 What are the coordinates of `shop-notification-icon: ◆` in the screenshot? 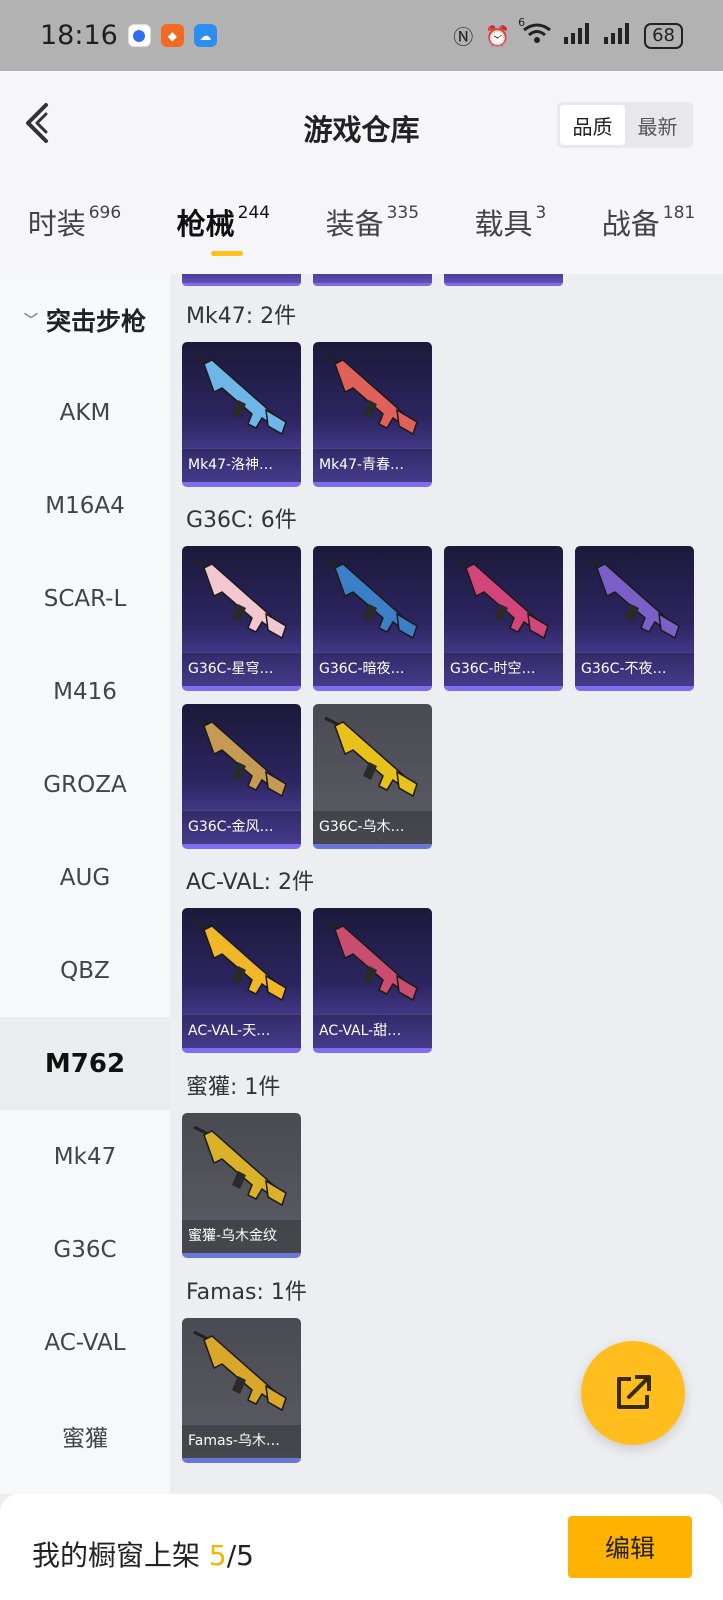 It's located at (172, 35).